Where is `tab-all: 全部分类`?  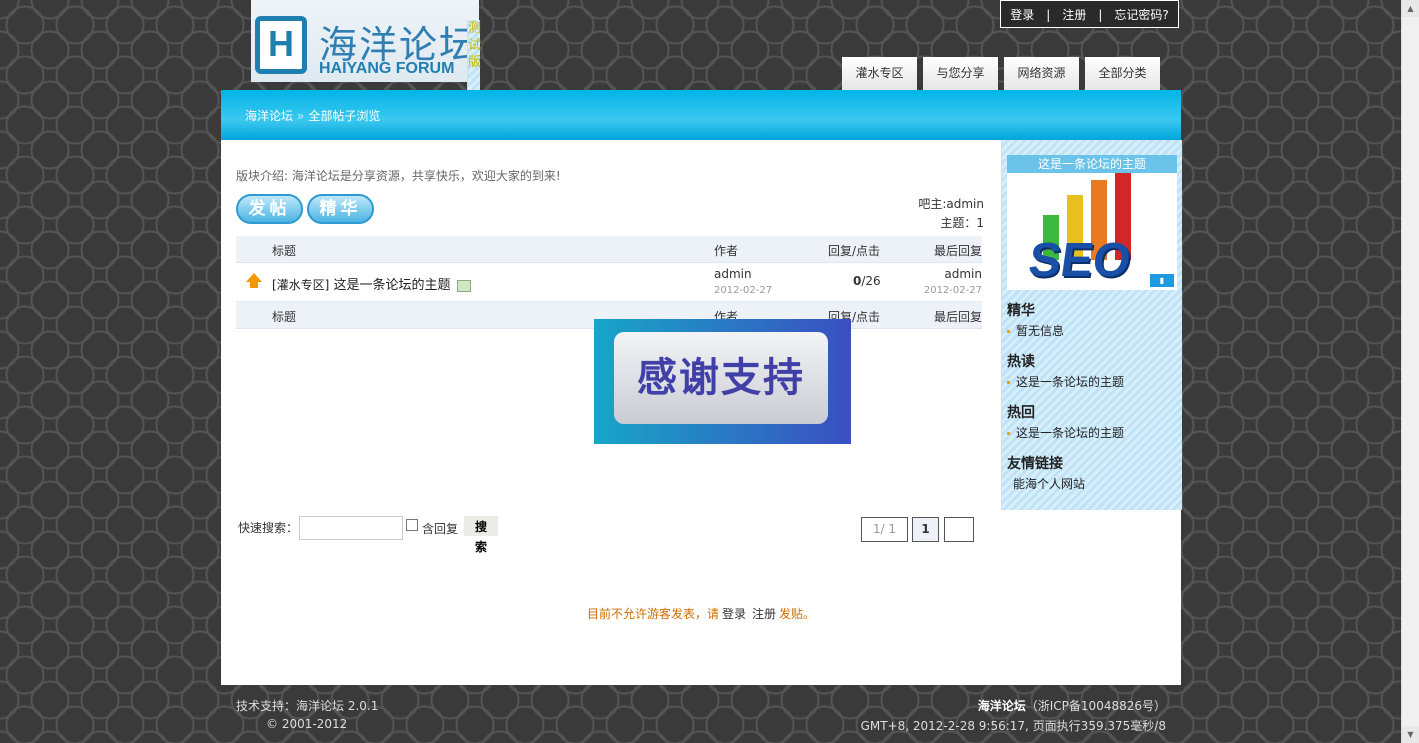
tab-all: 全部分类 is located at coordinates (1122, 73).